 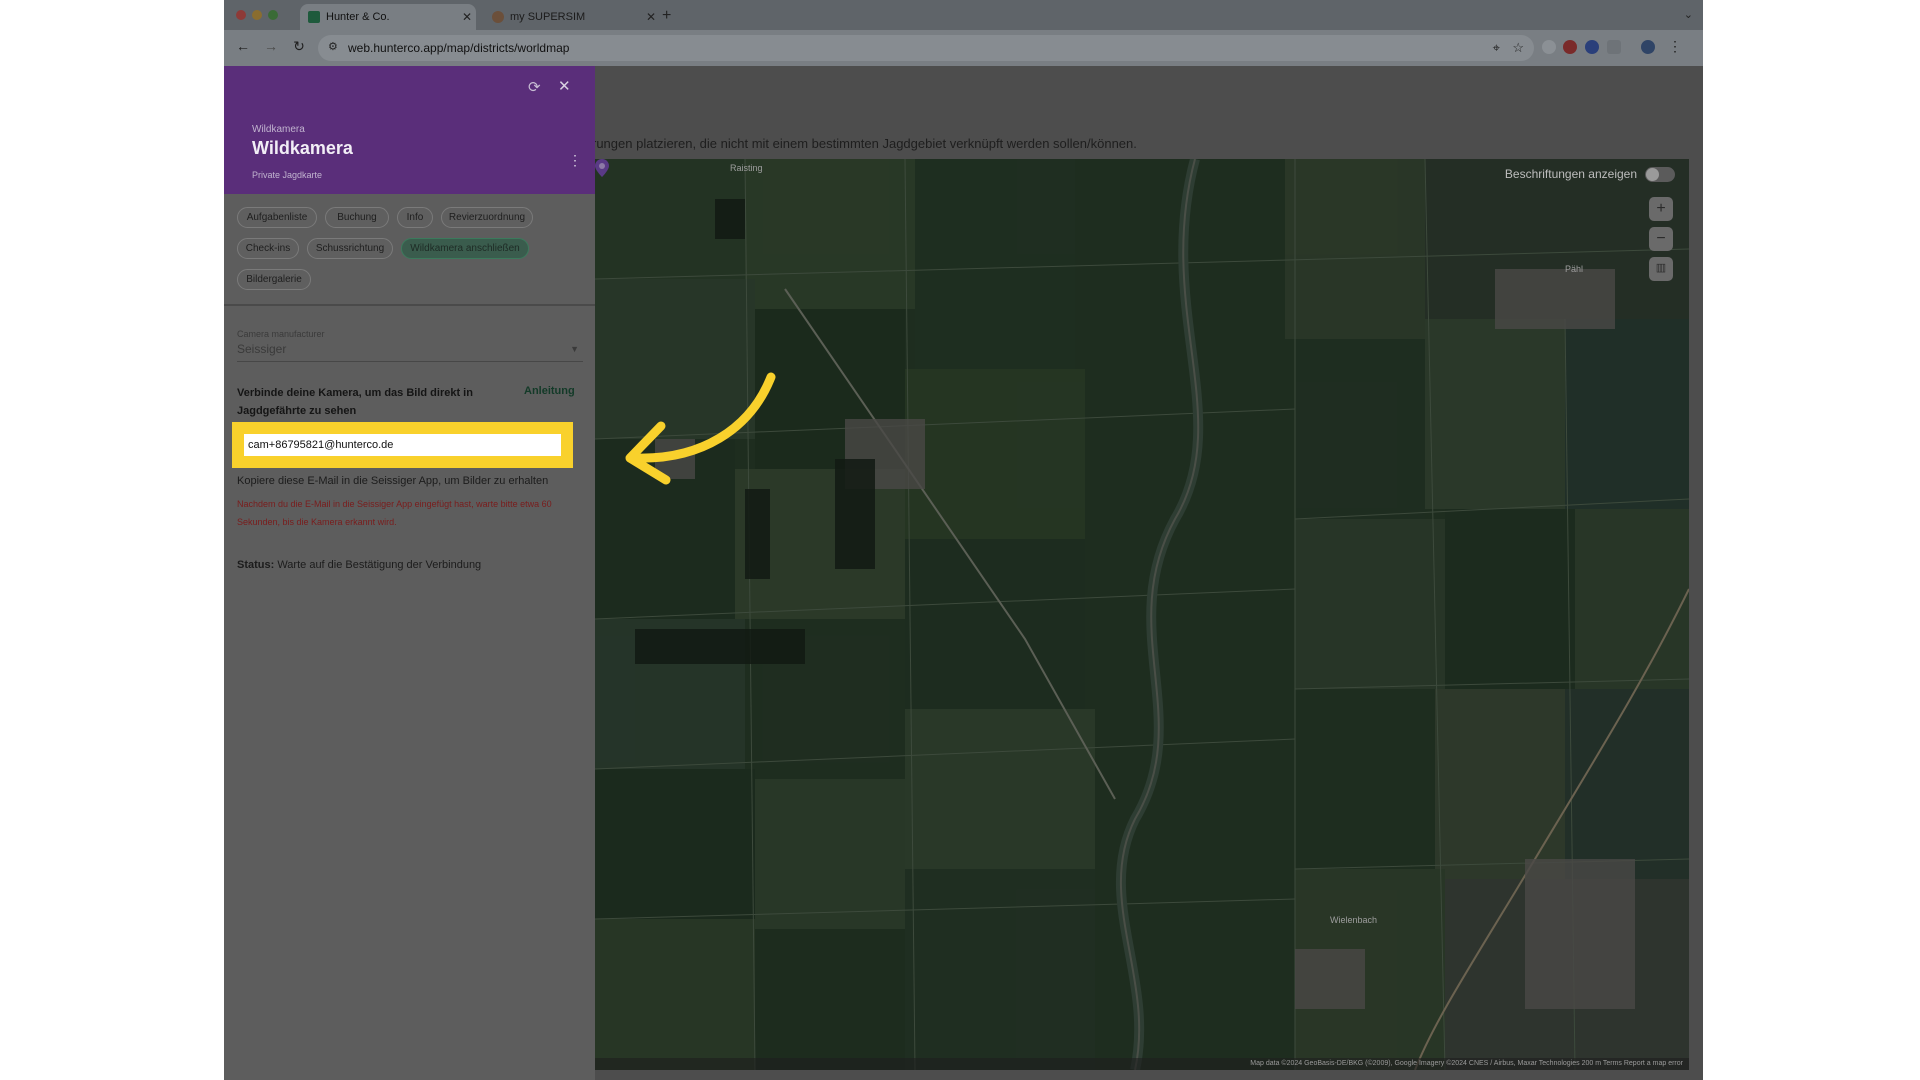 What do you see at coordinates (458, 48) in the screenshot?
I see `url-text: web.hunterco.app/map/districts/worldmap` at bounding box center [458, 48].